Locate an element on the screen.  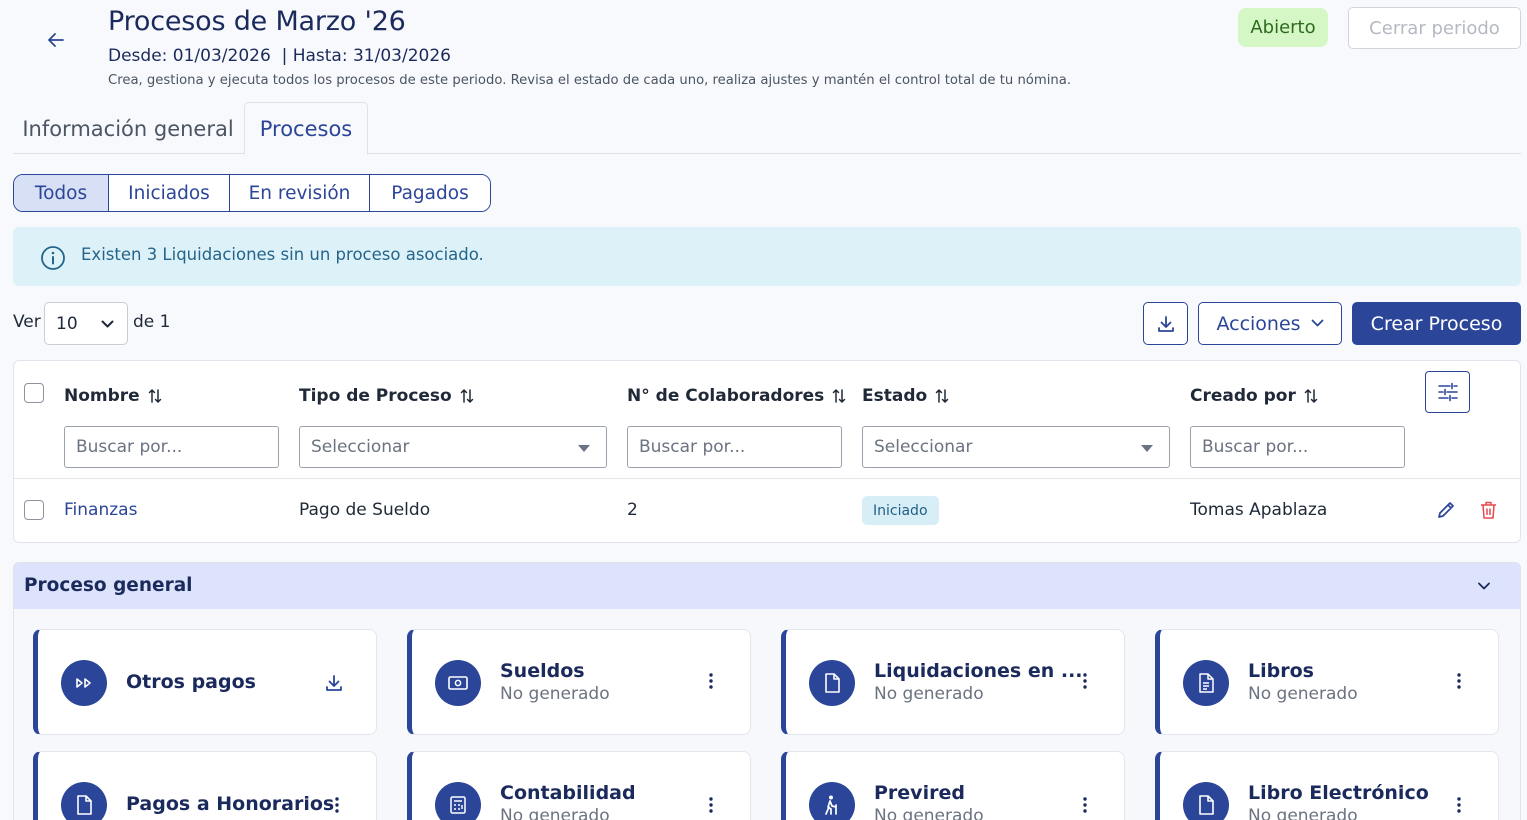
column-header-creado-por: Creado por is located at coordinates (1254, 396).